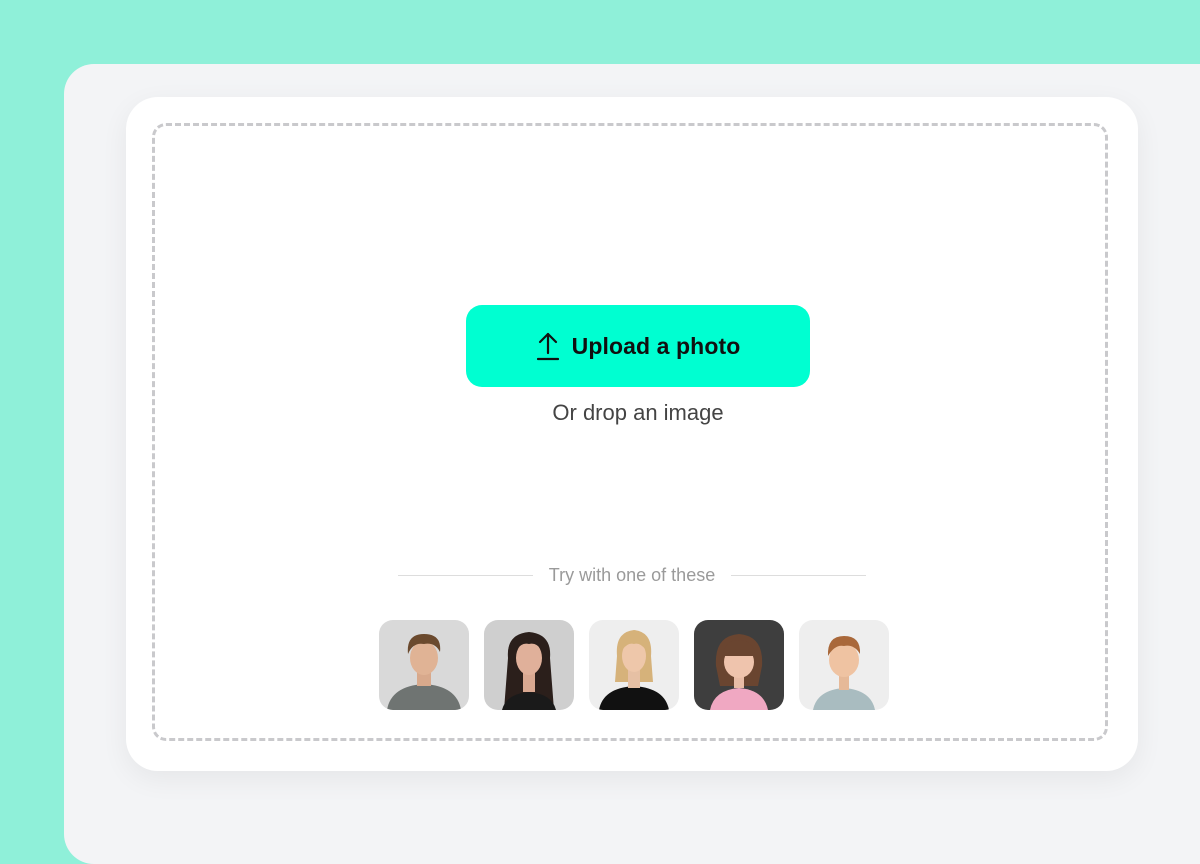  What do you see at coordinates (656, 345) in the screenshot?
I see `upload-button-label: Upload a photo` at bounding box center [656, 345].